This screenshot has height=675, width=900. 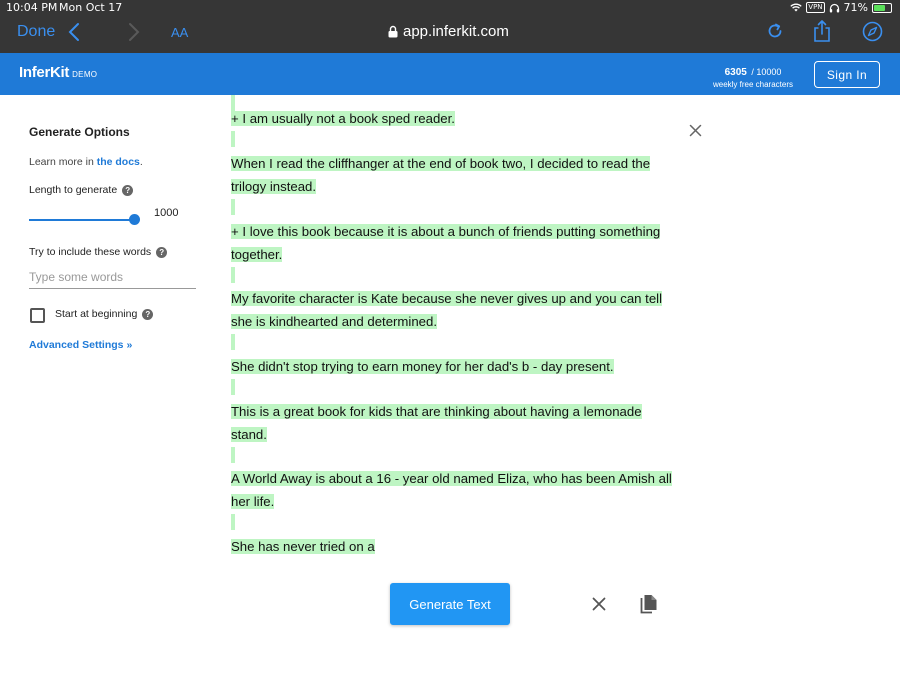 I want to click on battery-icon, so click(x=882, y=7).